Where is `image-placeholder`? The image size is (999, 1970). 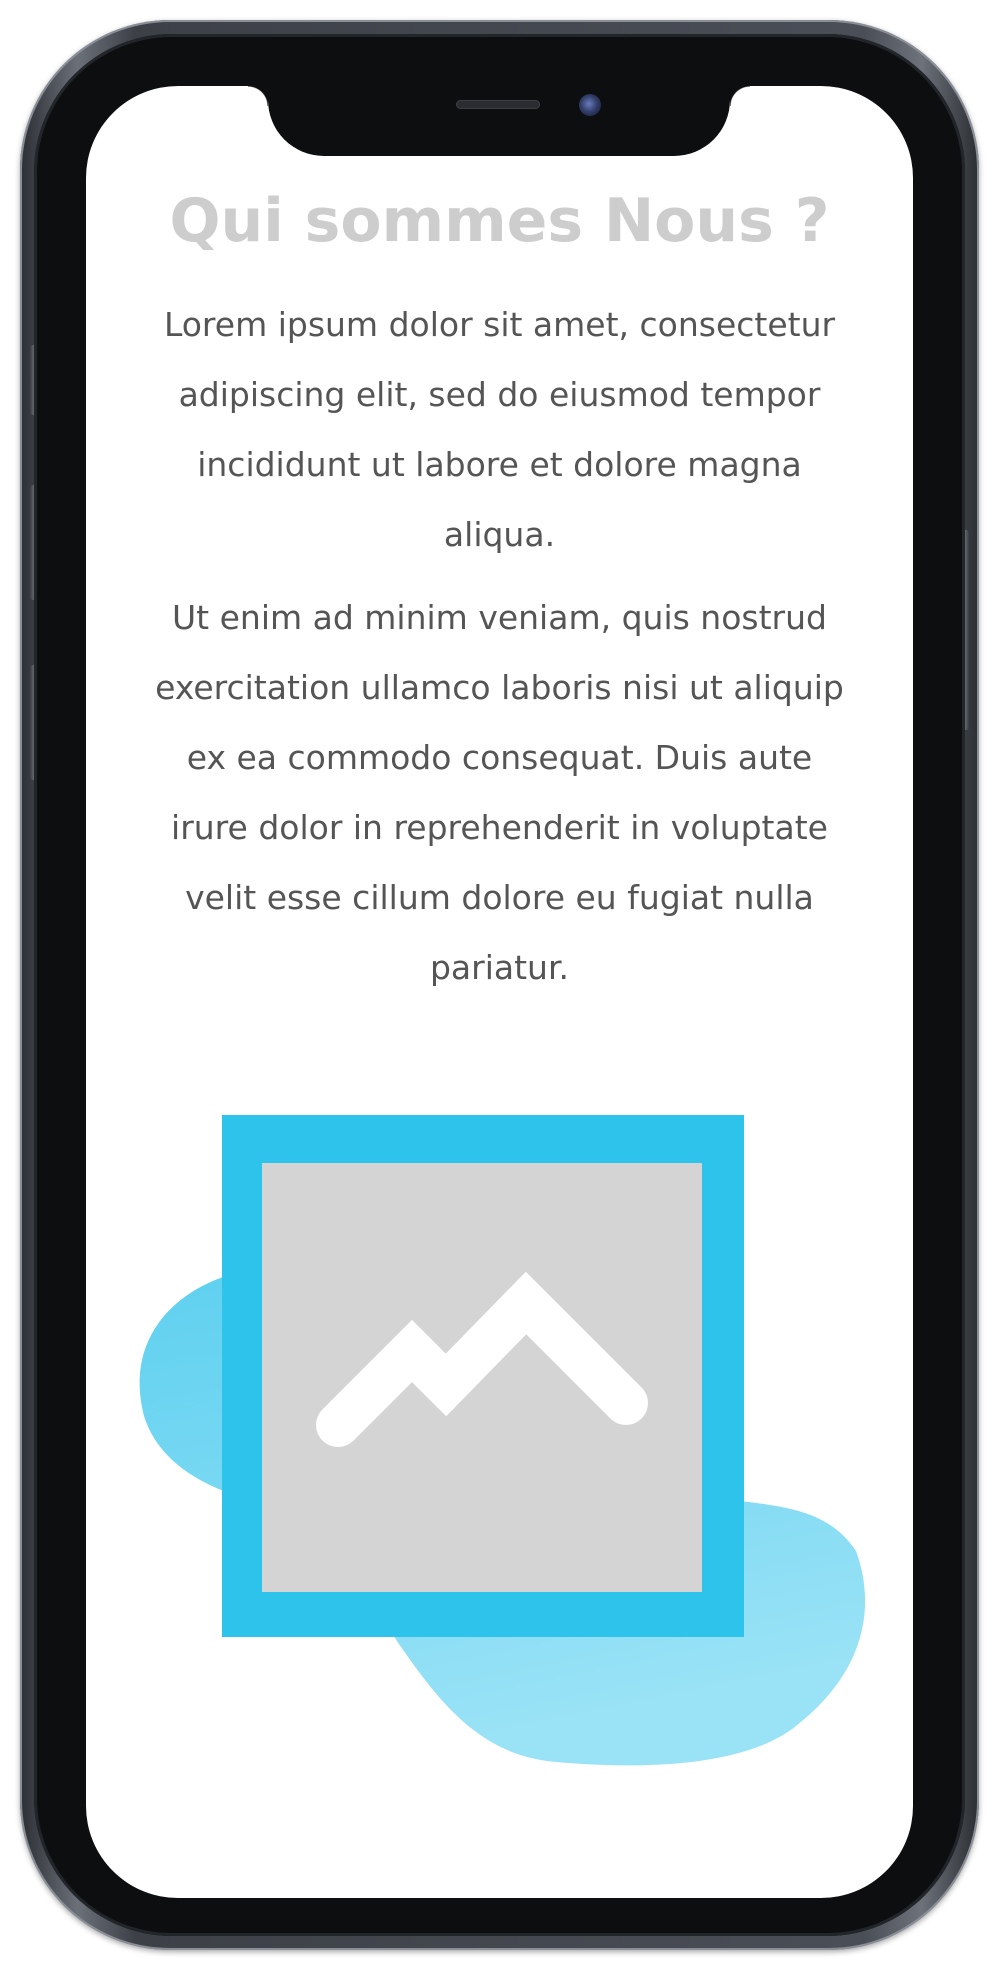
image-placeholder is located at coordinates (483, 1376).